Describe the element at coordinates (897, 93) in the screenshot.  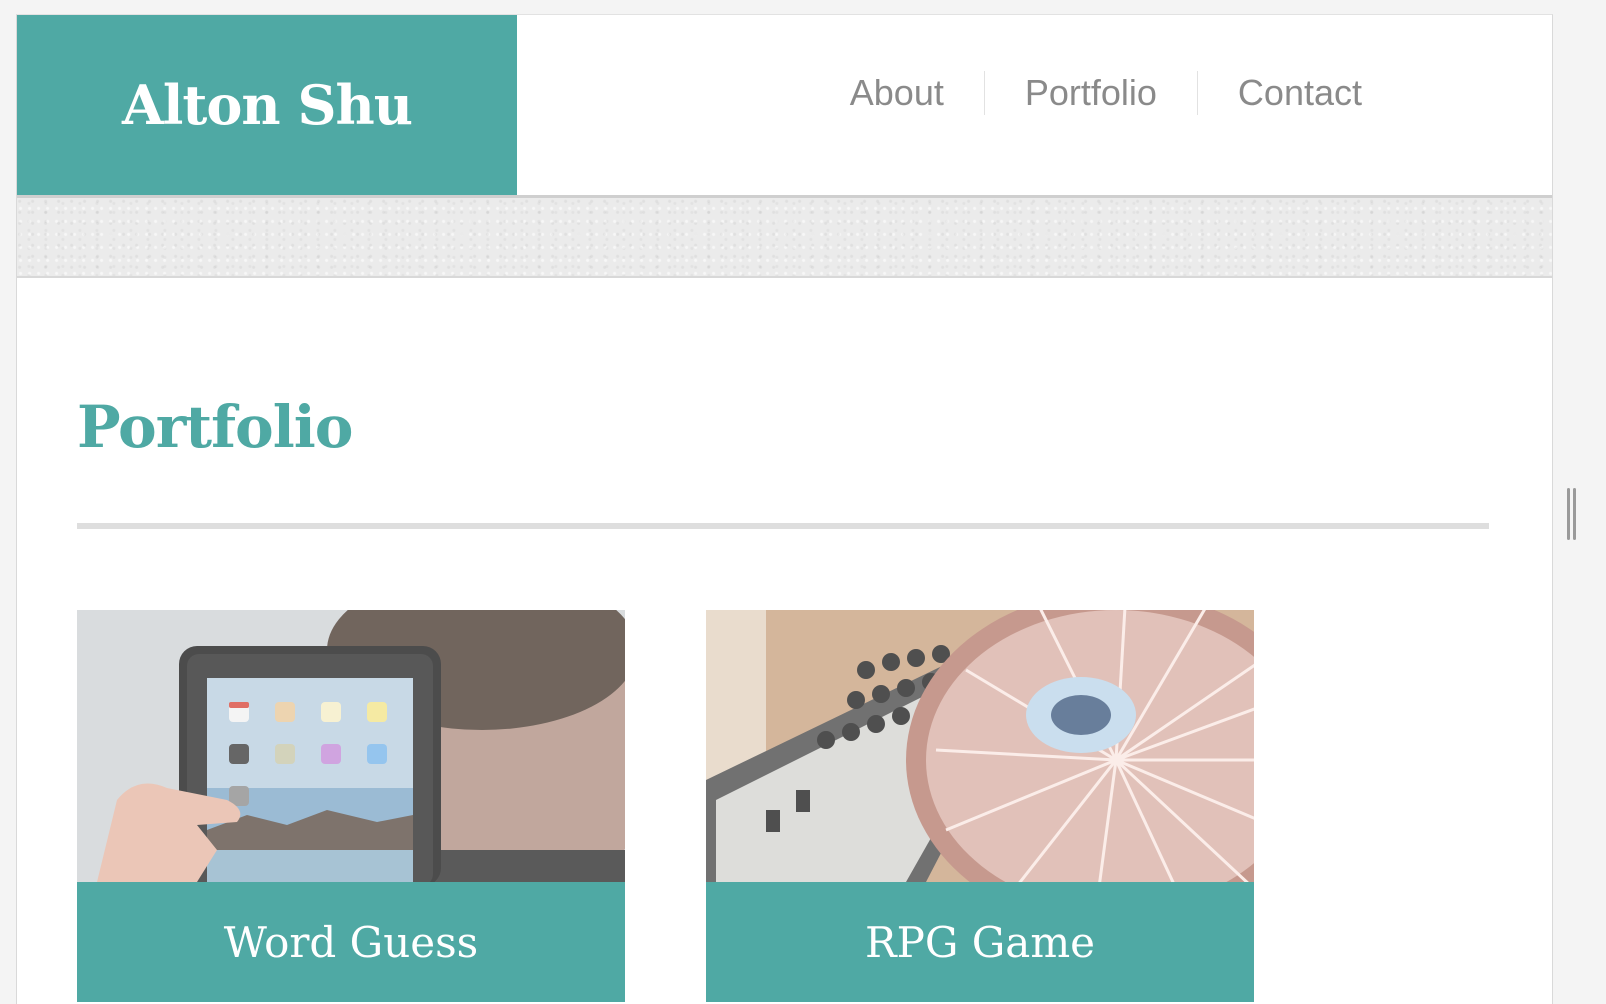
I see `nav-item-about: About` at that location.